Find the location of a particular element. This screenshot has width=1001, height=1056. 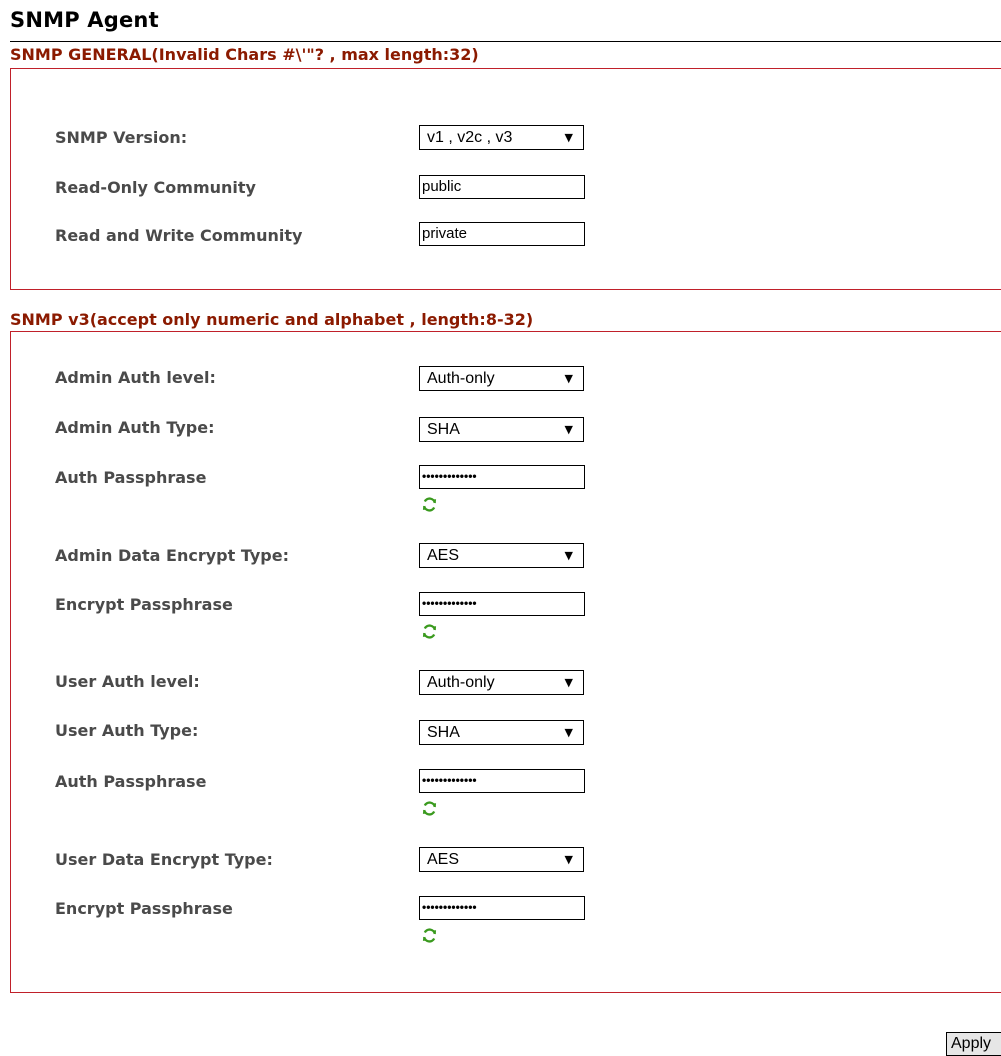

user-auth-level-select: Auth-only ▼ is located at coordinates (501, 682).